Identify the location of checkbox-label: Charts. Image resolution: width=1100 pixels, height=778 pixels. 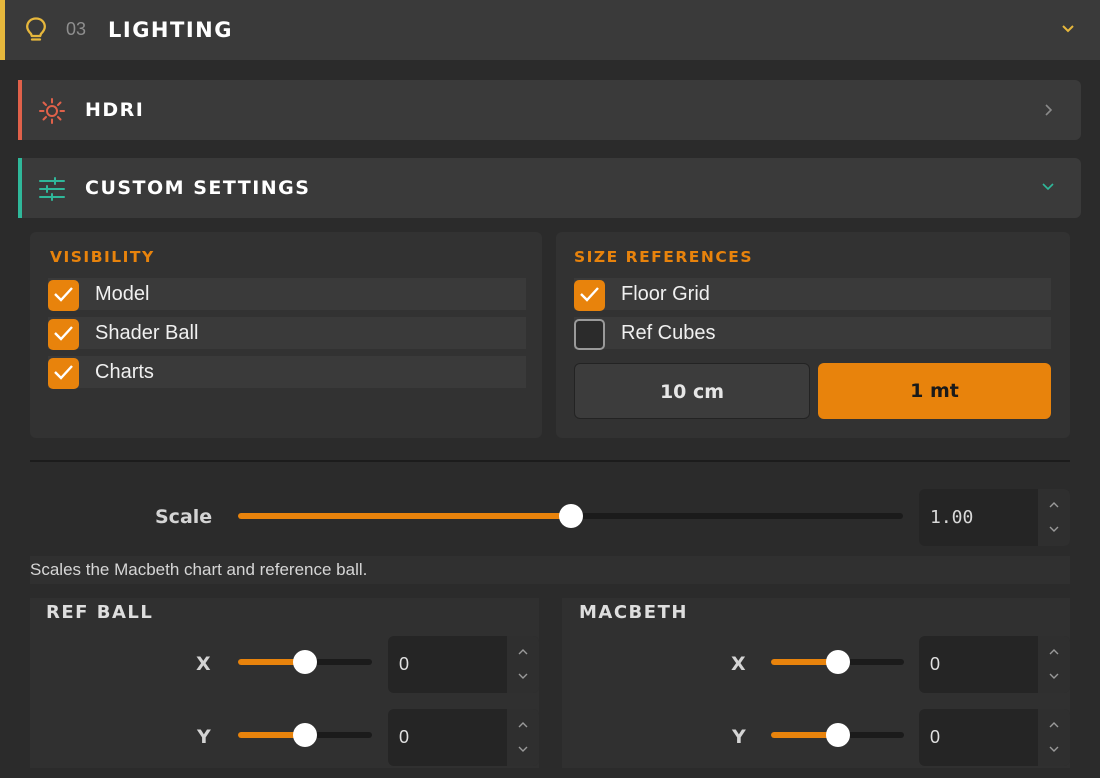
(124, 372).